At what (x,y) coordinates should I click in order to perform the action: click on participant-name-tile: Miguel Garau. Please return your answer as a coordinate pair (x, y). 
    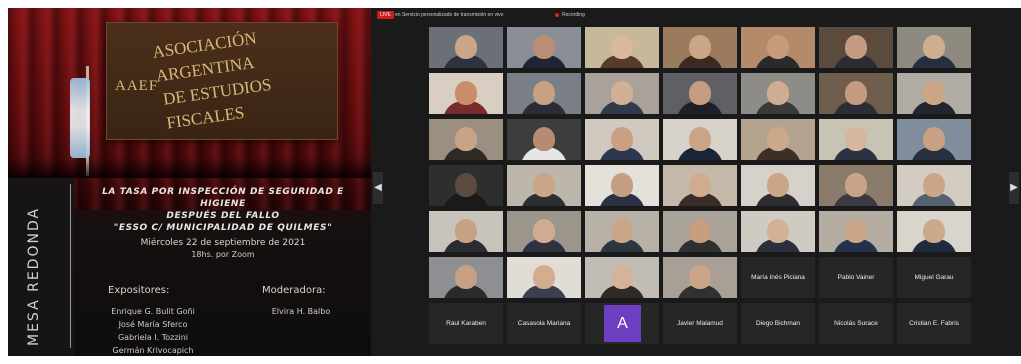
    Looking at the image, I should click on (934, 277).